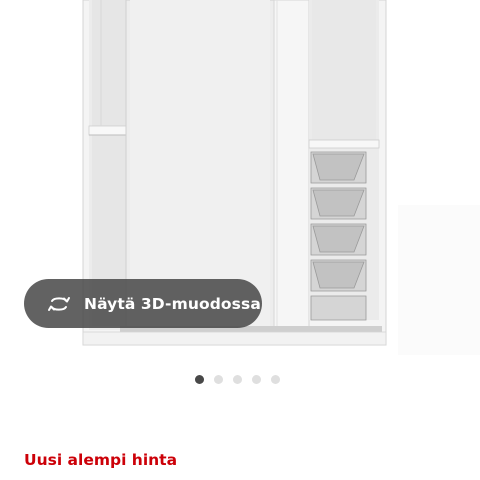  I want to click on image-pagination, so click(237, 379).